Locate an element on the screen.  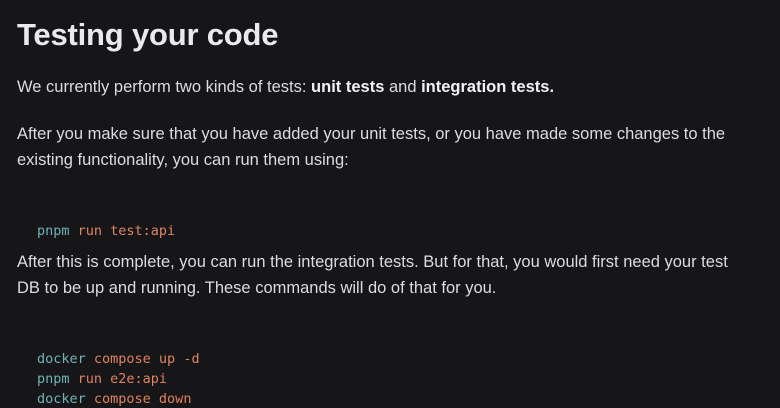
code-line: pnpm run e2e:api is located at coordinates (102, 379).